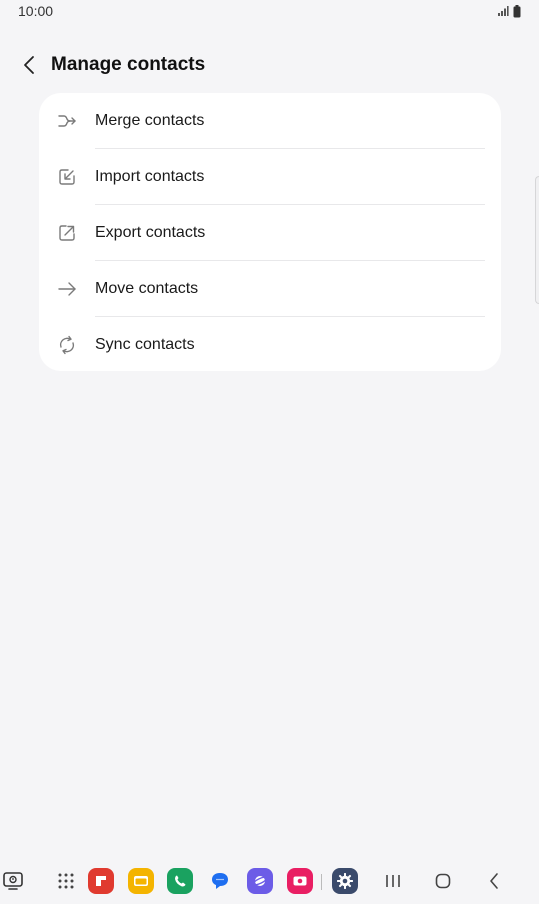 This screenshot has height=904, width=539. What do you see at coordinates (67, 233) in the screenshot?
I see `export-icon` at bounding box center [67, 233].